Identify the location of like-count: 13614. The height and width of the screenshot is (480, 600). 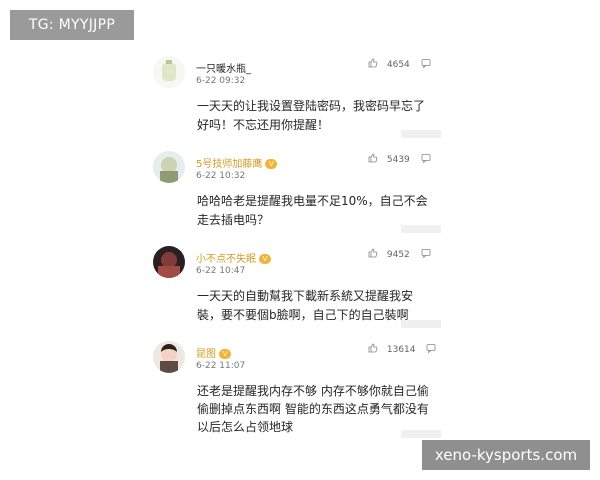
(401, 350).